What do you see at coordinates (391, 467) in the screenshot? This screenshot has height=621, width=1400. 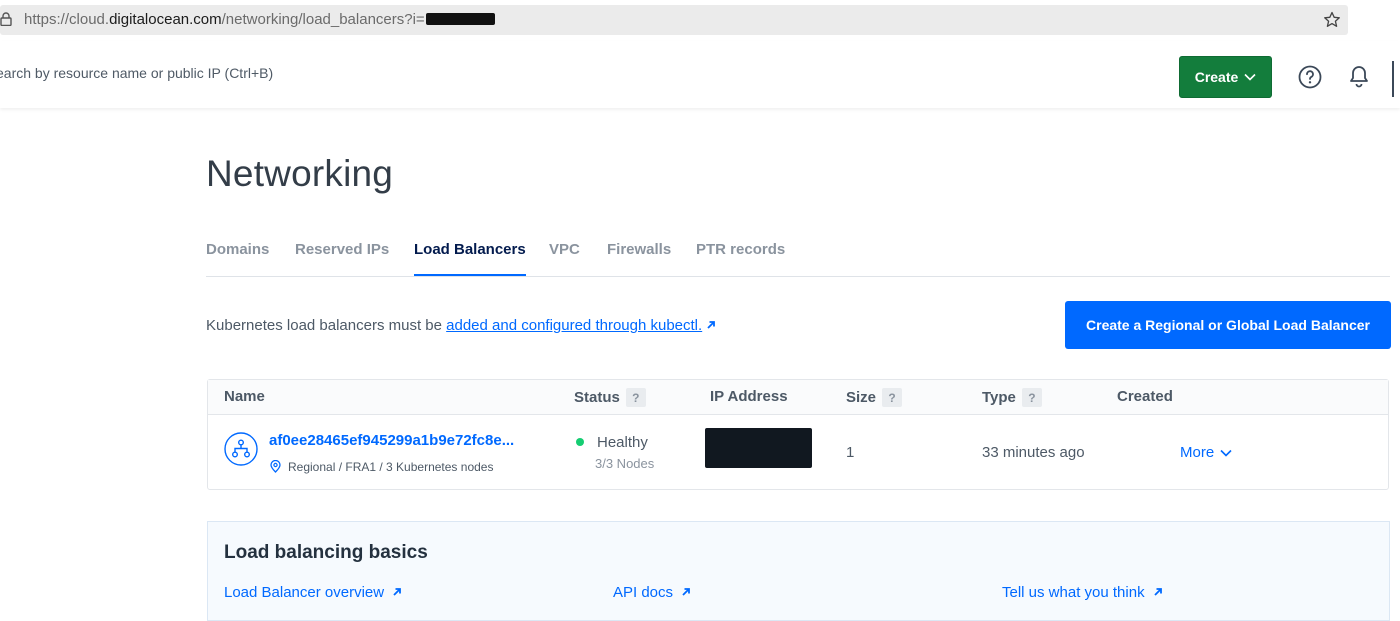 I see `load-balancer-region: Regional / FRA1 / 3 Kubernetes nodes` at bounding box center [391, 467].